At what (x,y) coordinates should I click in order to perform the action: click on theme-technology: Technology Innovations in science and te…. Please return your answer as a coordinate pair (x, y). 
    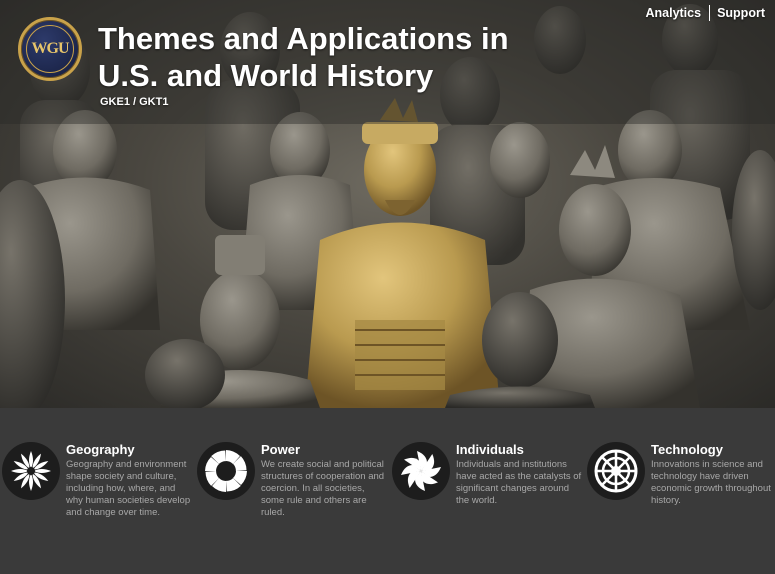
    Looking at the image, I should click on (680, 495).